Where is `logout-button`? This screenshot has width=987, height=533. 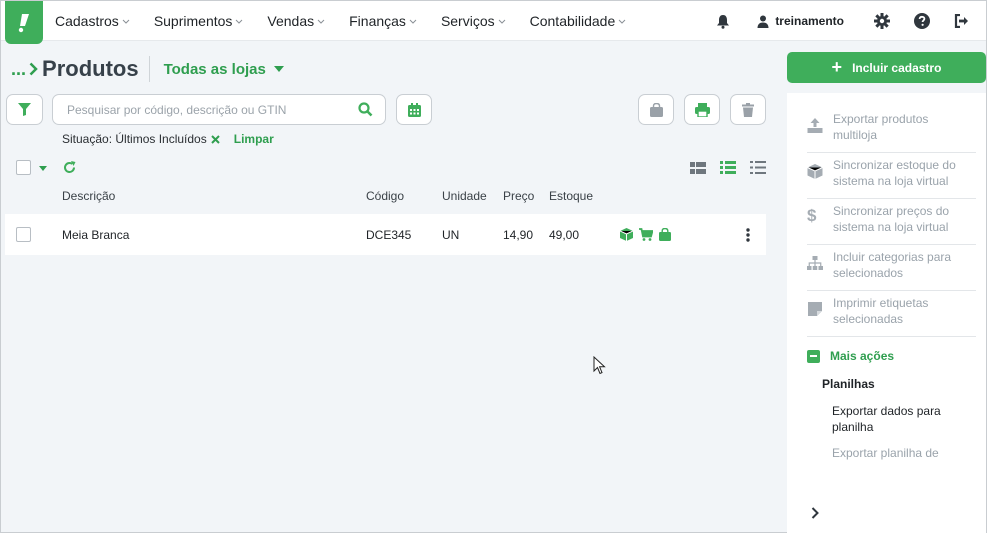
logout-button is located at coordinates (962, 21).